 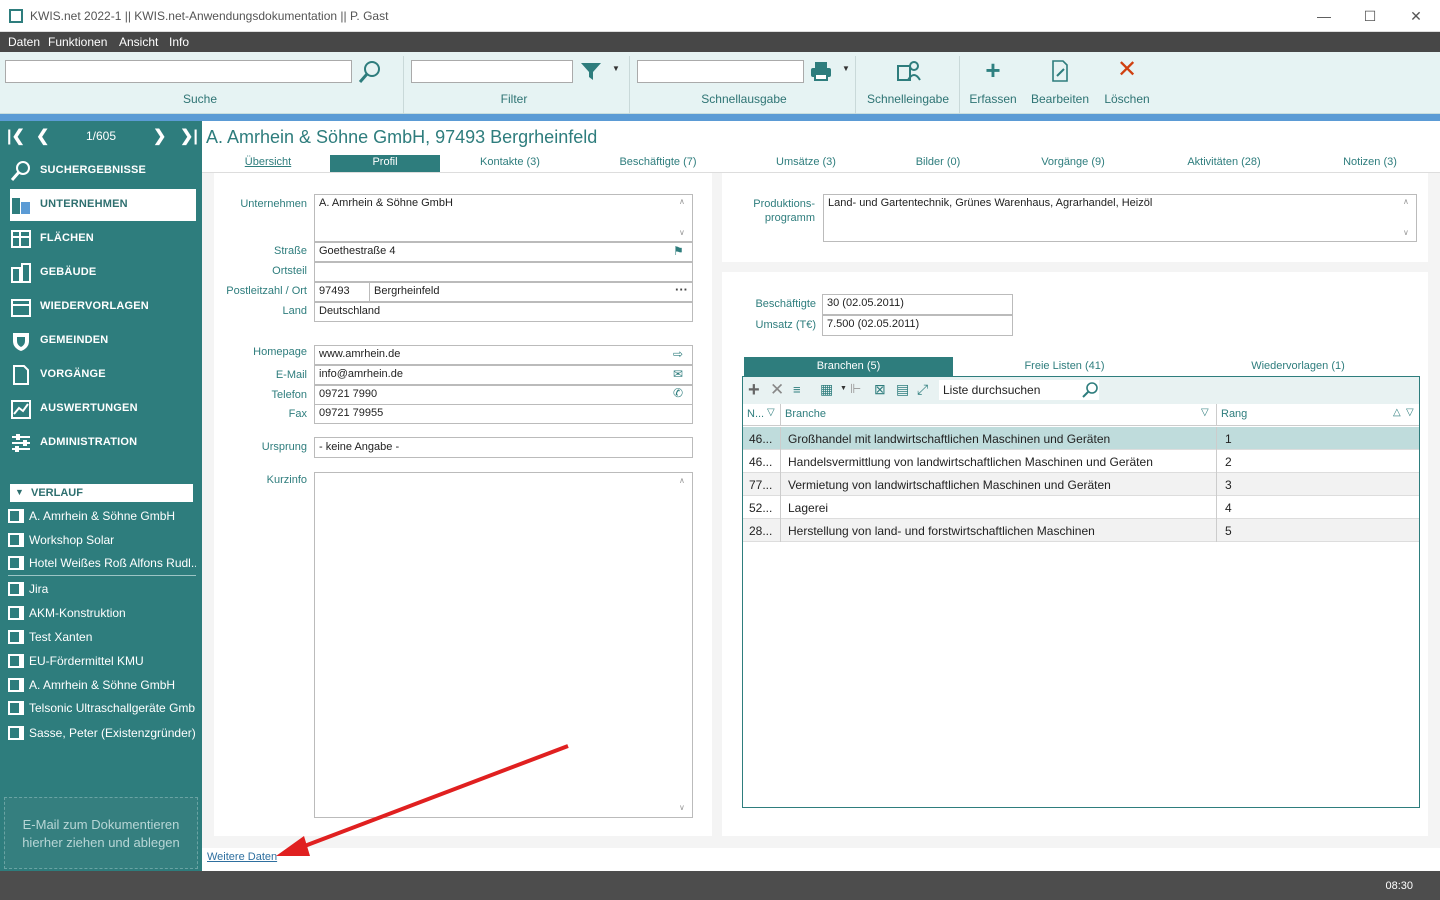 I want to click on sidebar-item-flächen: FLÄCHEN, so click(x=103, y=239).